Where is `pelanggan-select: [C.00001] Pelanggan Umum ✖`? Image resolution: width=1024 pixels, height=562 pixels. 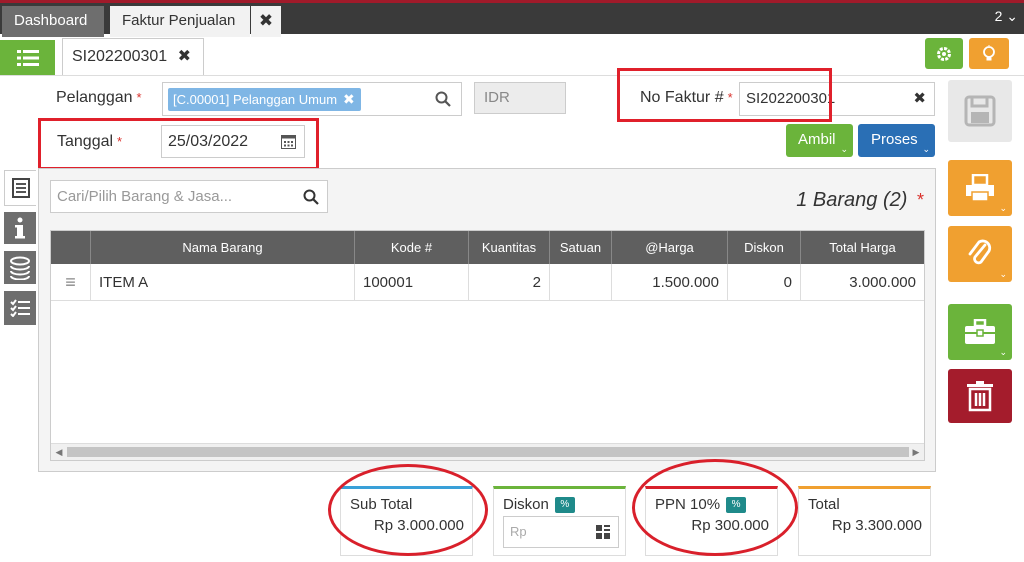
pelanggan-select: [C.00001] Pelanggan Umum ✖ is located at coordinates (312, 99).